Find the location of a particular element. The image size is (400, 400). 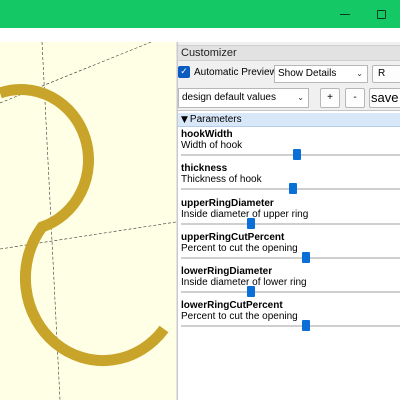

window-titlebar is located at coordinates (200, 14).